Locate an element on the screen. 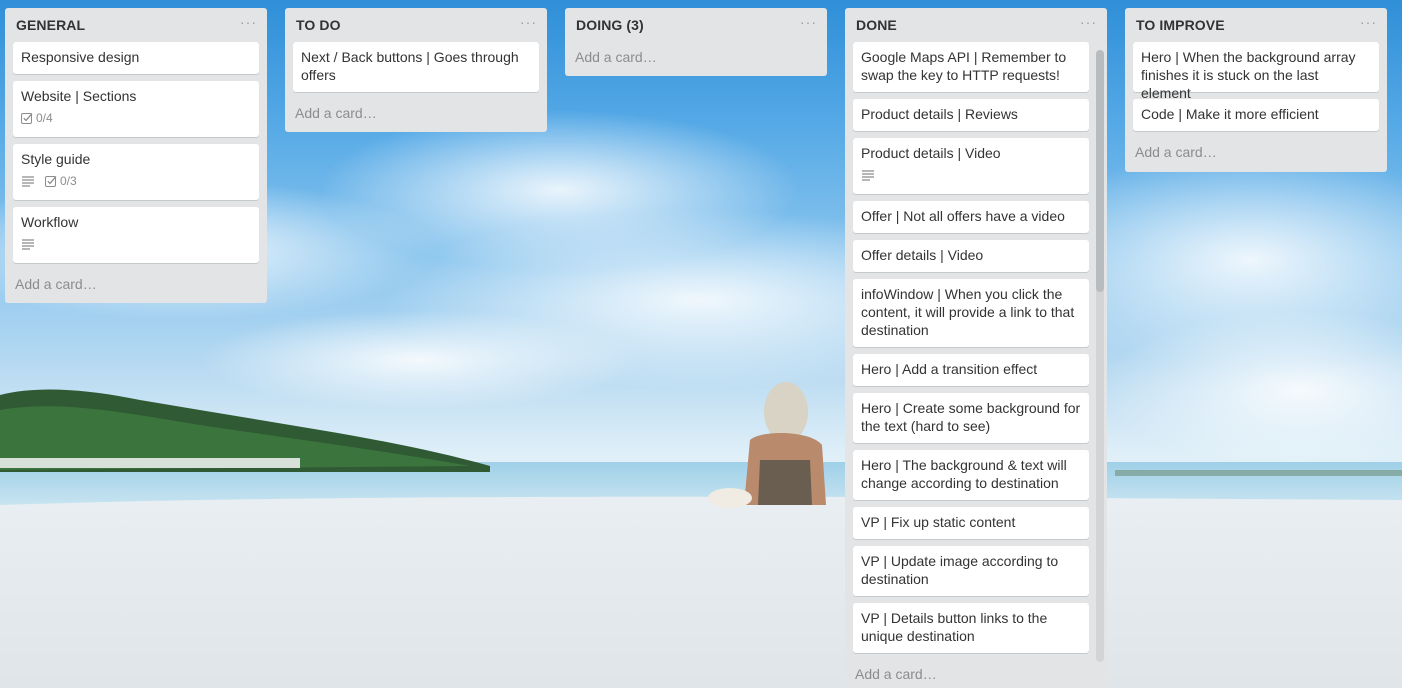 The image size is (1402, 688). card-title: Product details | Video is located at coordinates (931, 153).